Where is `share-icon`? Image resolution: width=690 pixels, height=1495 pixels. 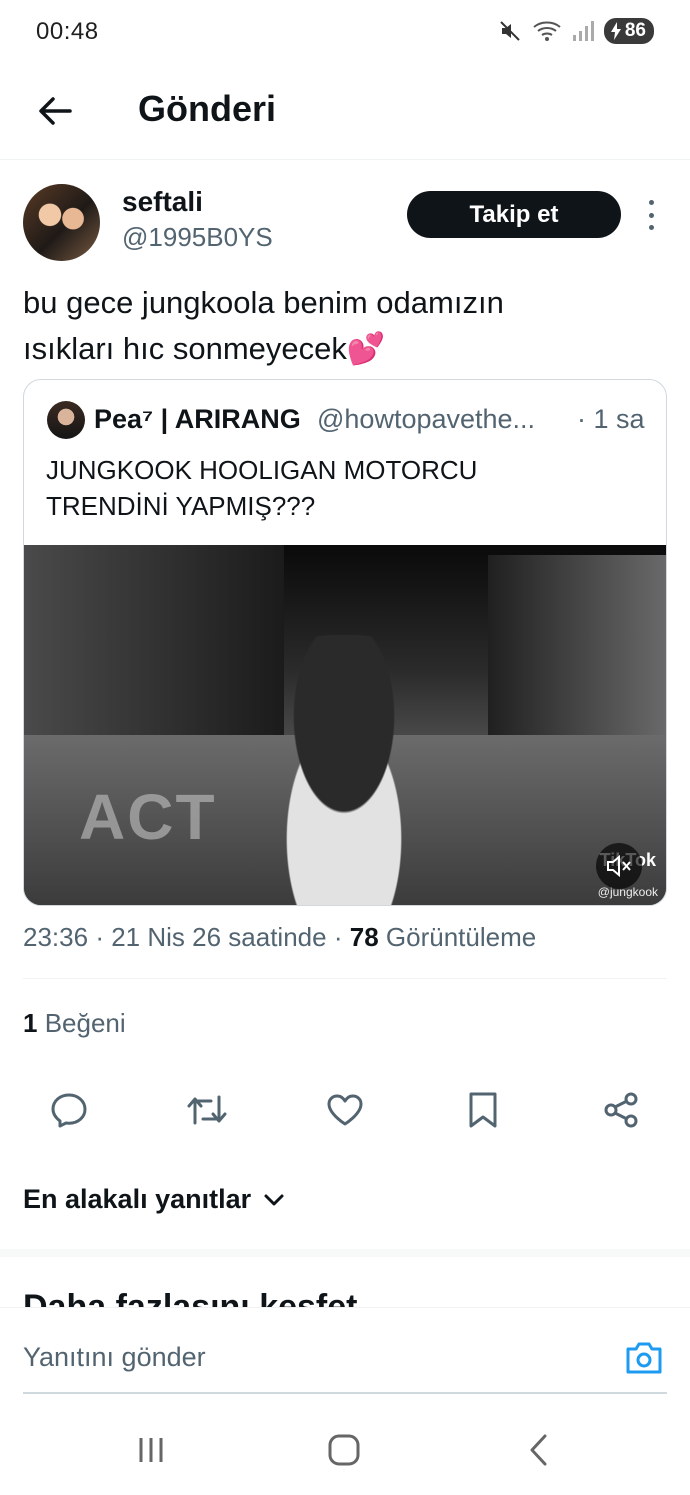
share-icon is located at coordinates (621, 1110).